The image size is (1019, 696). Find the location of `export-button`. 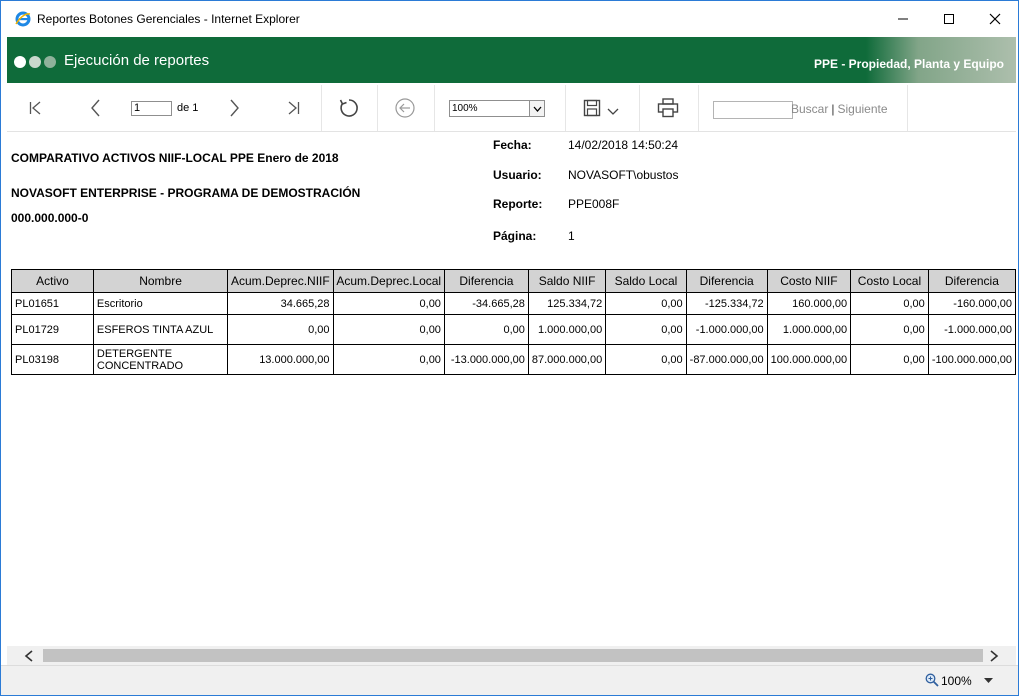

export-button is located at coordinates (601, 108).